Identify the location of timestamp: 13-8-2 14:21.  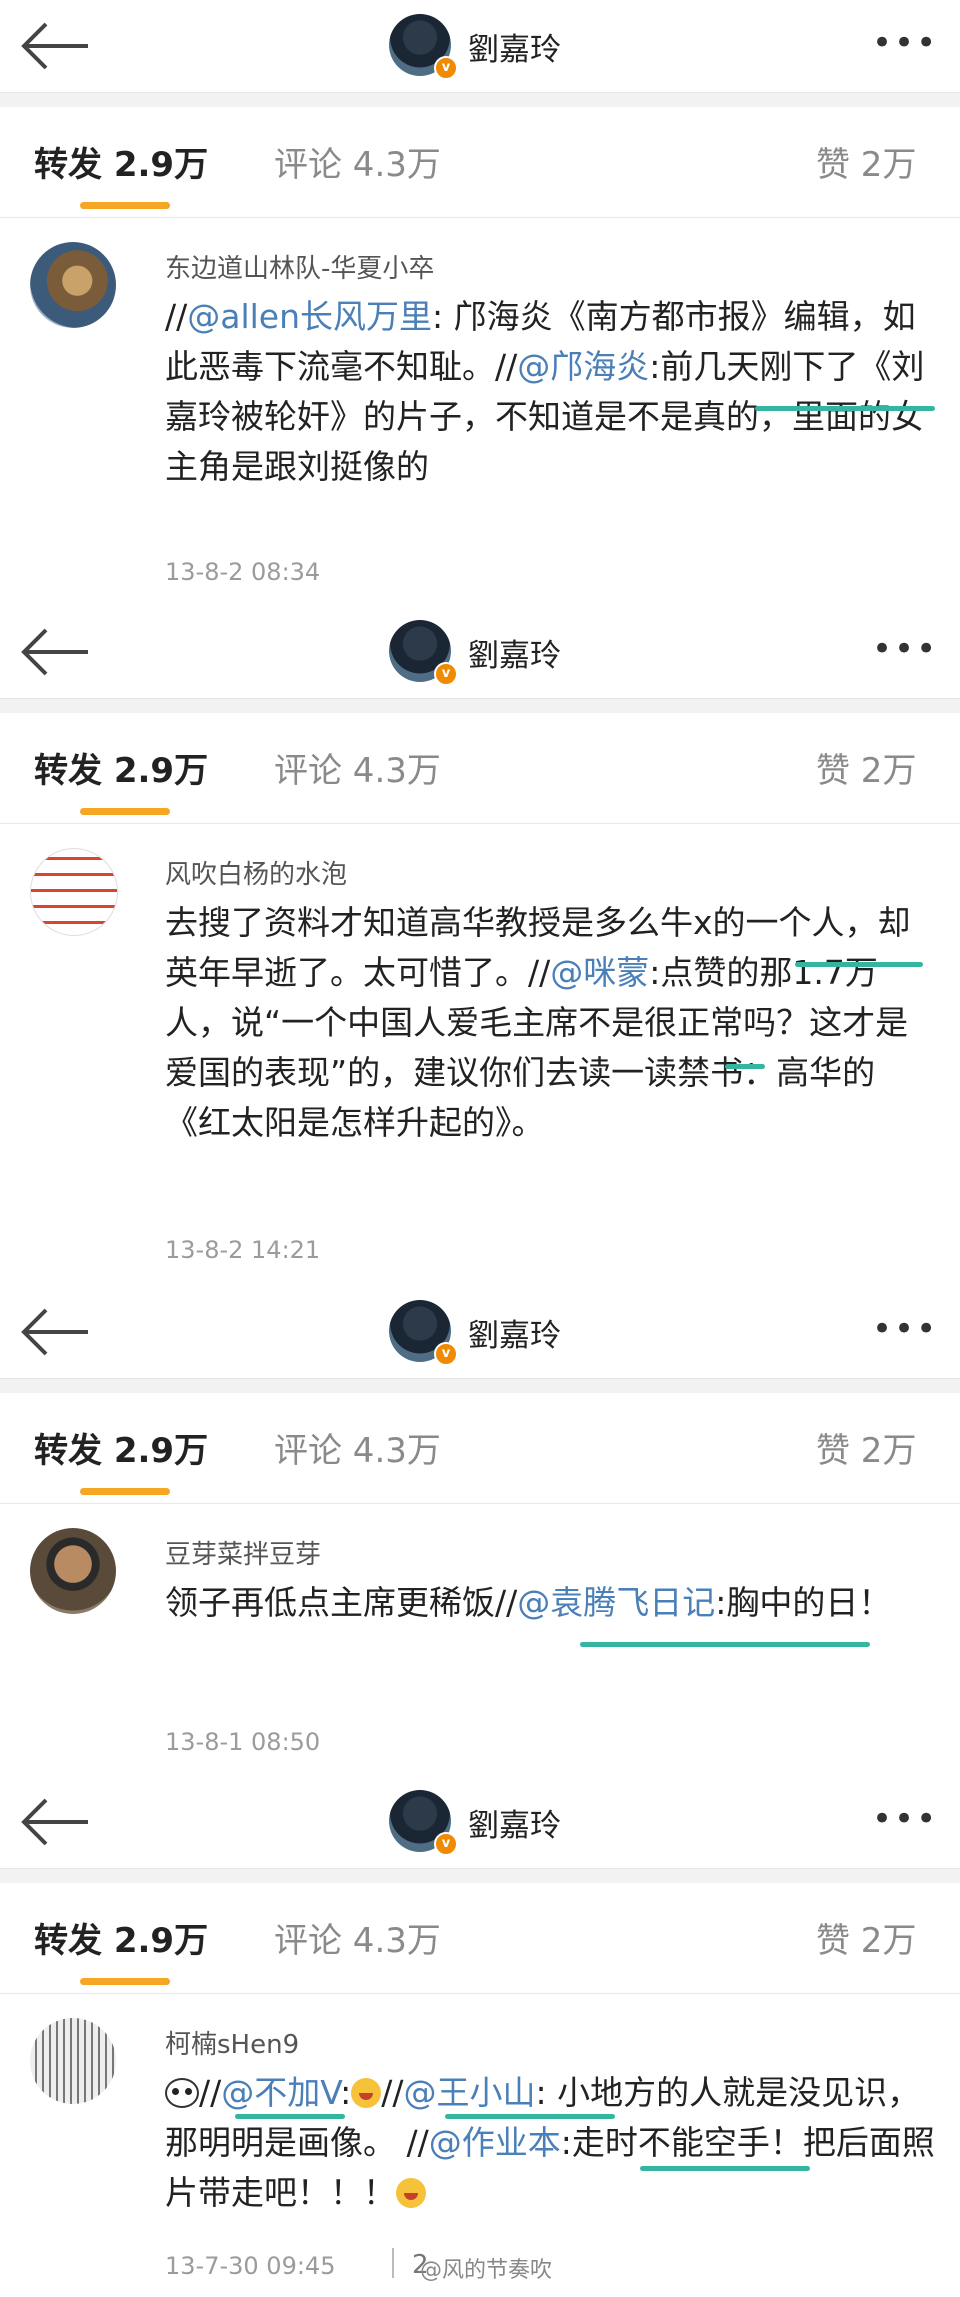
(243, 1250).